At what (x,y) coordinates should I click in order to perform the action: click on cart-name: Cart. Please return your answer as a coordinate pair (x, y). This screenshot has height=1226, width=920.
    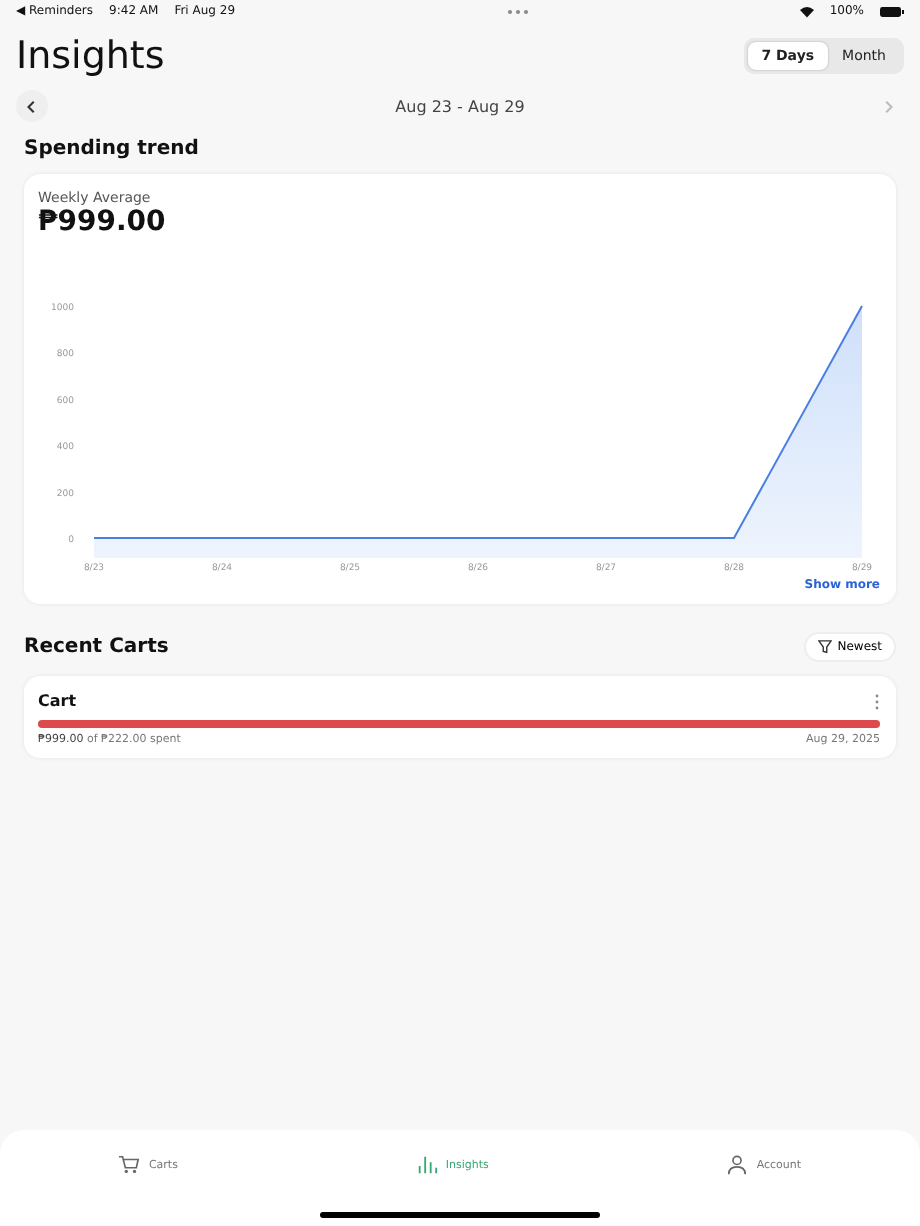
    Looking at the image, I should click on (57, 701).